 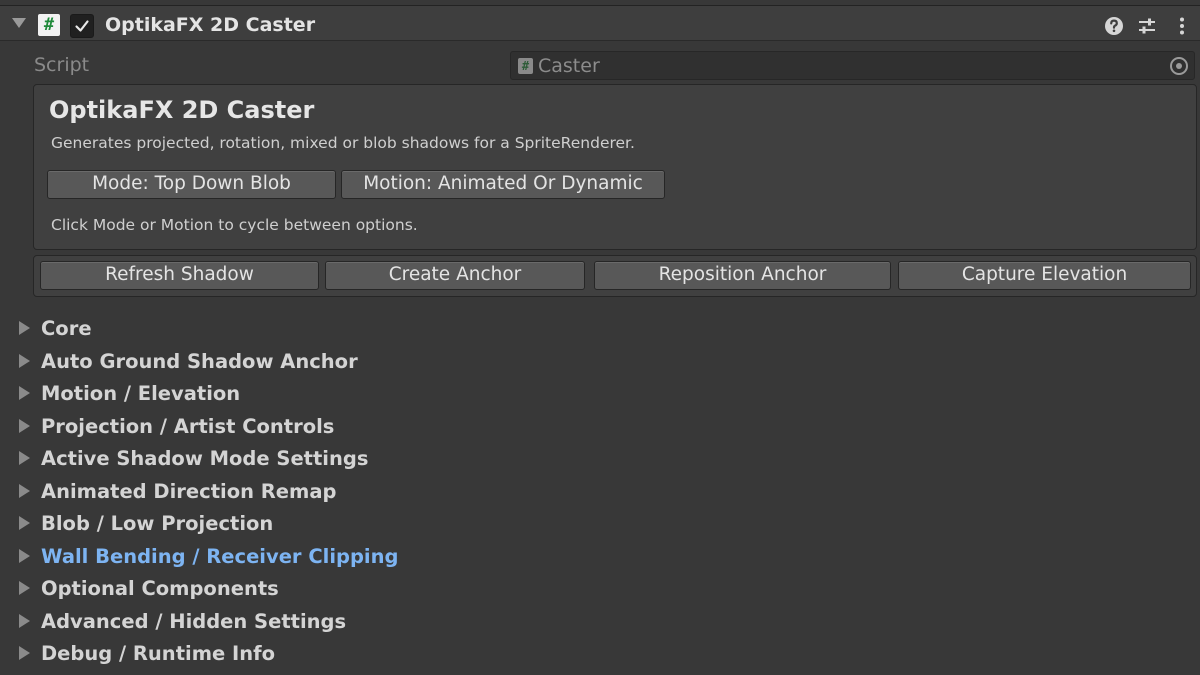 I want to click on section-optional-components: Optional Components, so click(x=600, y=589).